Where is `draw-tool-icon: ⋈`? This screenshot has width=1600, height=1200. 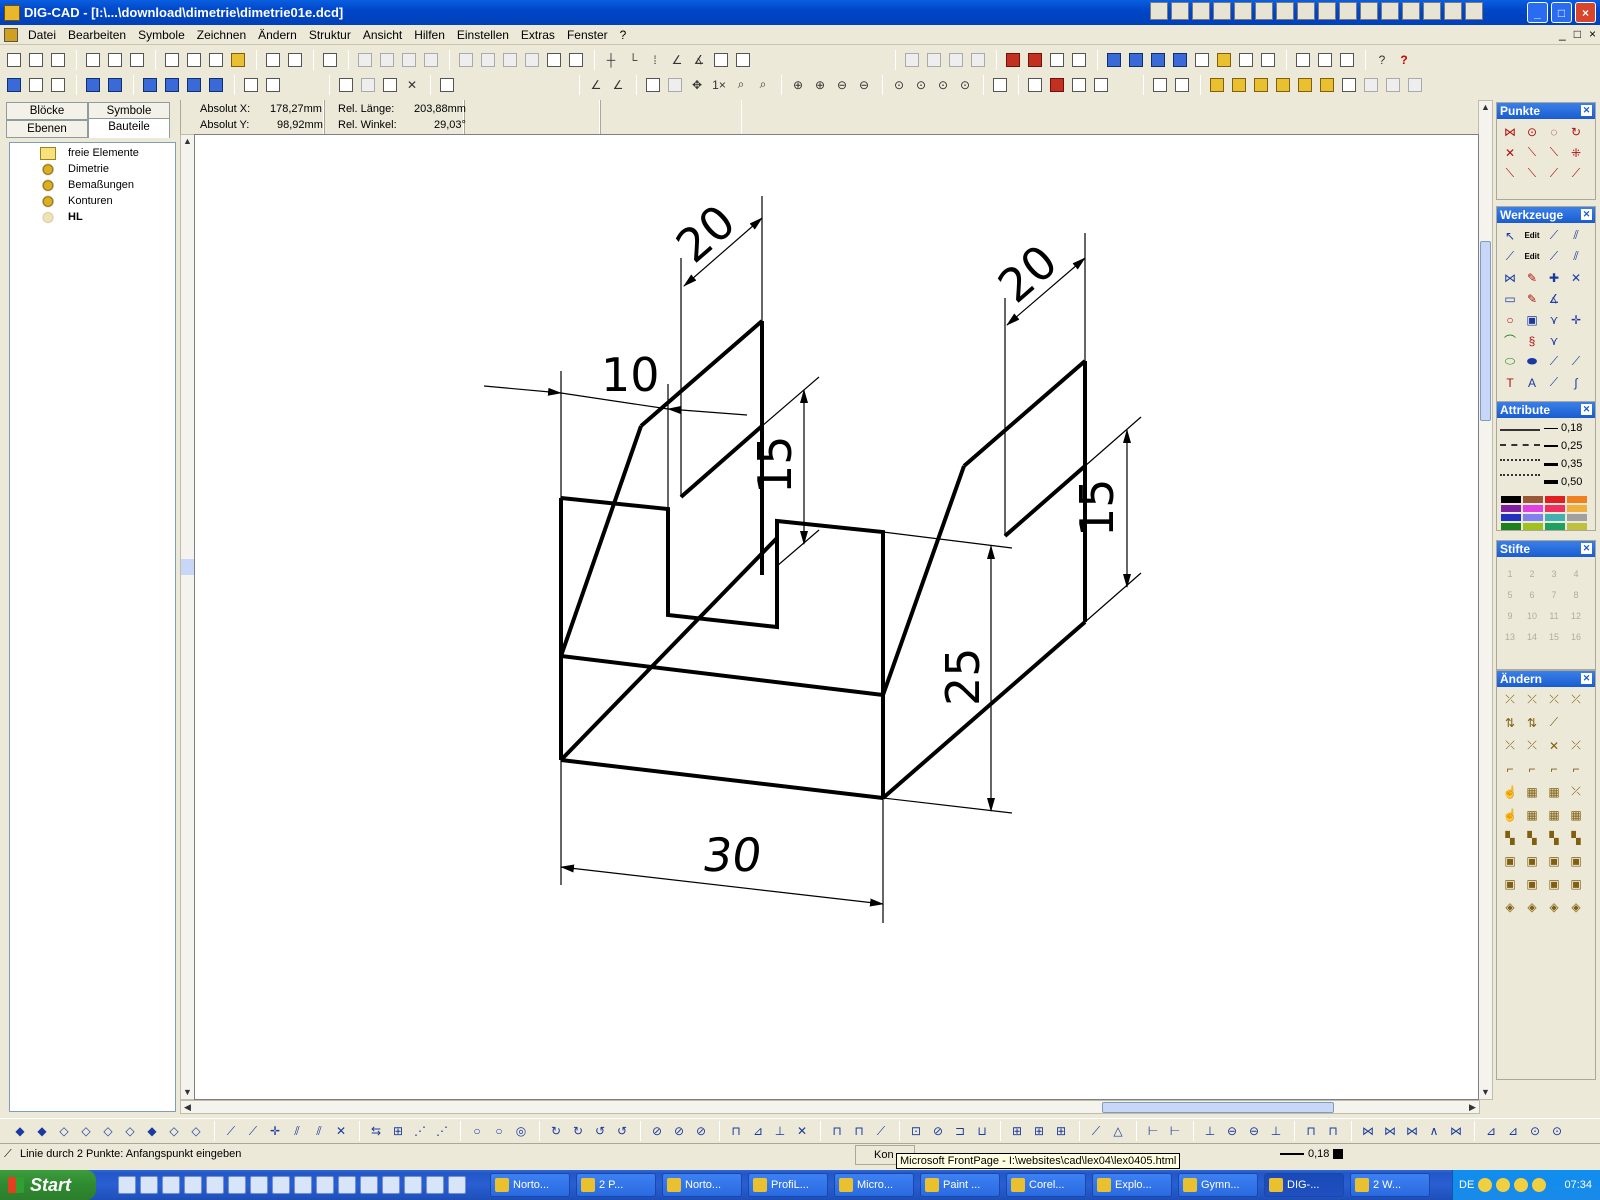 draw-tool-icon: ⋈ is located at coordinates (1412, 1131).